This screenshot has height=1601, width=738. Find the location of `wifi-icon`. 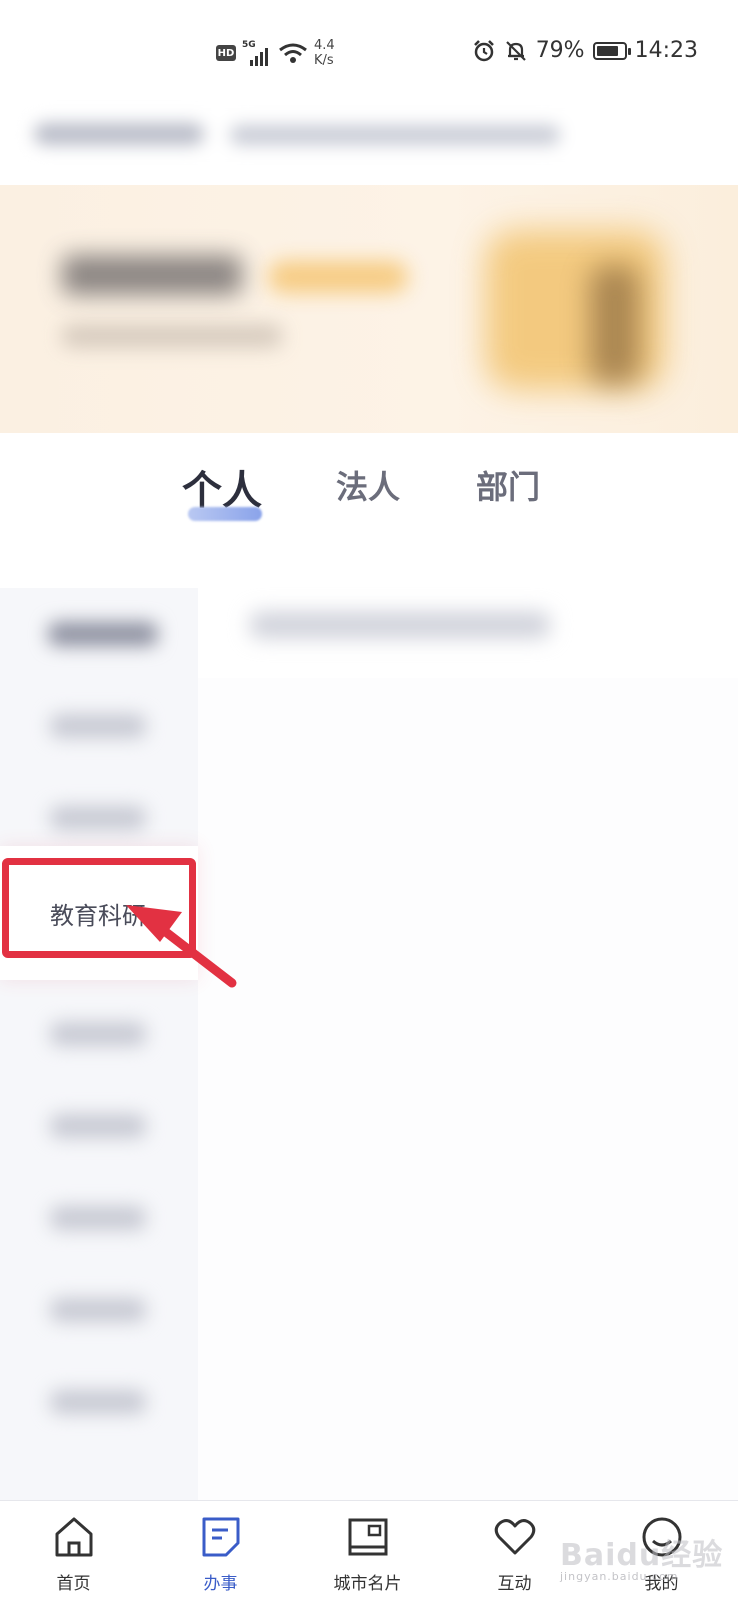

wifi-icon is located at coordinates (293, 53).